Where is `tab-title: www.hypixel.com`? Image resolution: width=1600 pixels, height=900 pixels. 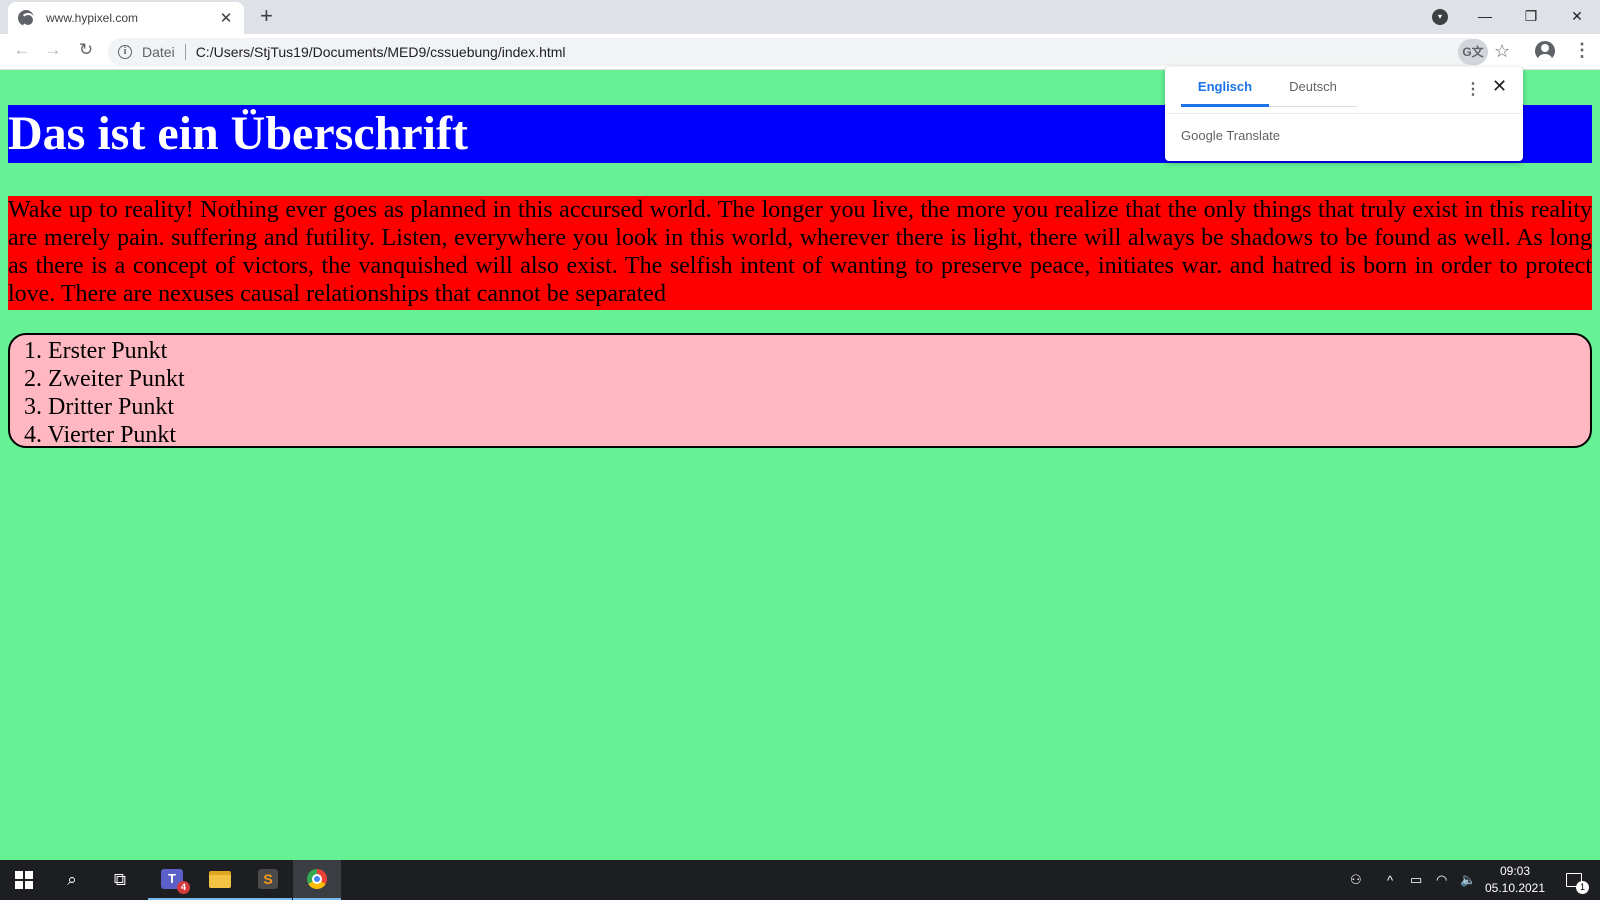
tab-title: www.hypixel.com is located at coordinates (92, 18).